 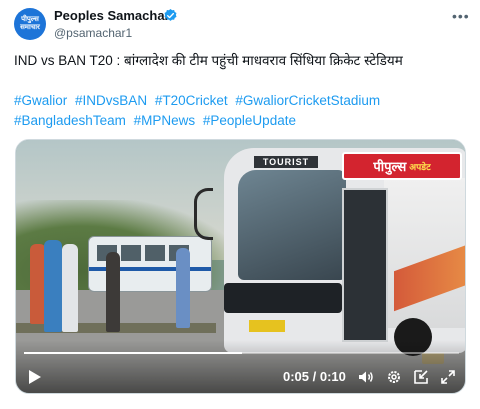 I want to click on hashtag-gwalior: #Gwalior, so click(x=40, y=100).